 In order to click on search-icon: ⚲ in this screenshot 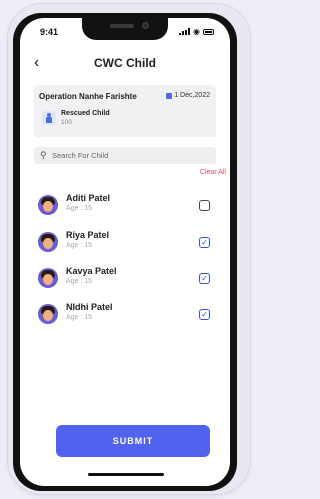, I will do `click(43, 155)`.